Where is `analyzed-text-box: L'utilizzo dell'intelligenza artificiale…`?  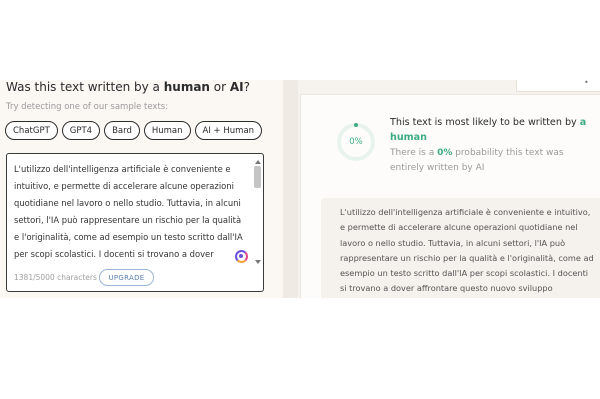
analyzed-text-box: L'utilizzo dell'intelligenza artificiale… is located at coordinates (460, 248).